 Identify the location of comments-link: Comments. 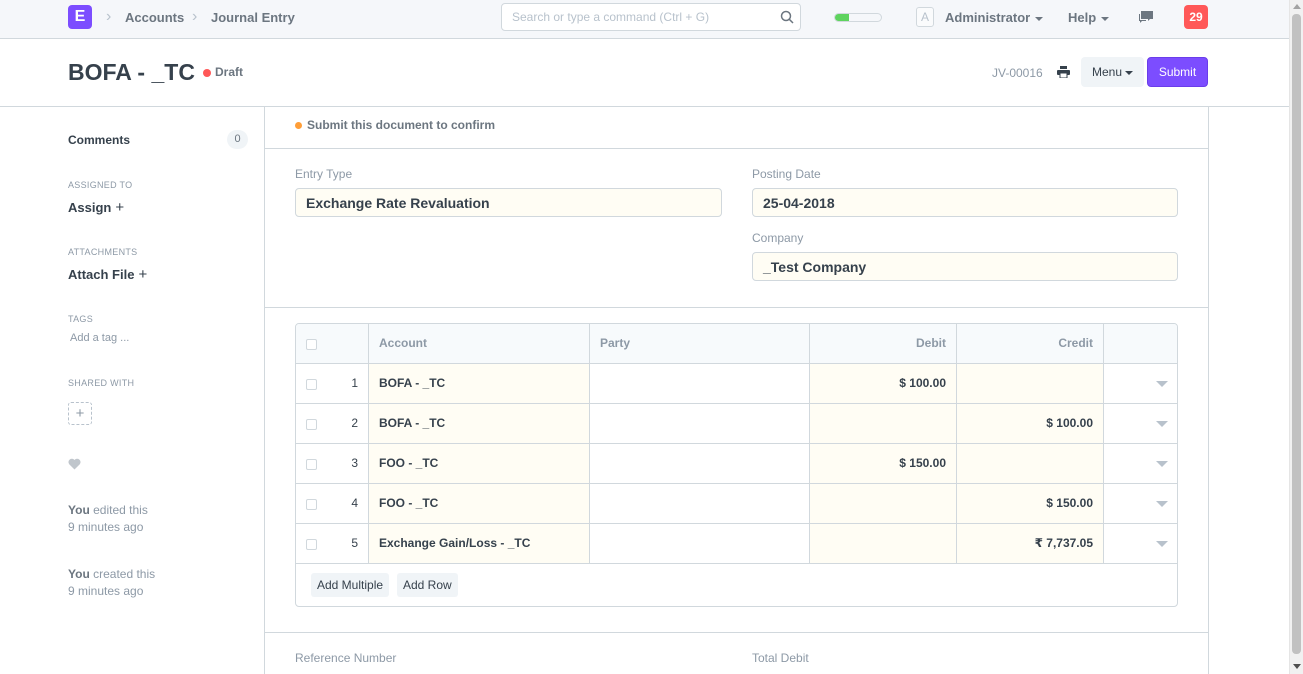
(99, 140).